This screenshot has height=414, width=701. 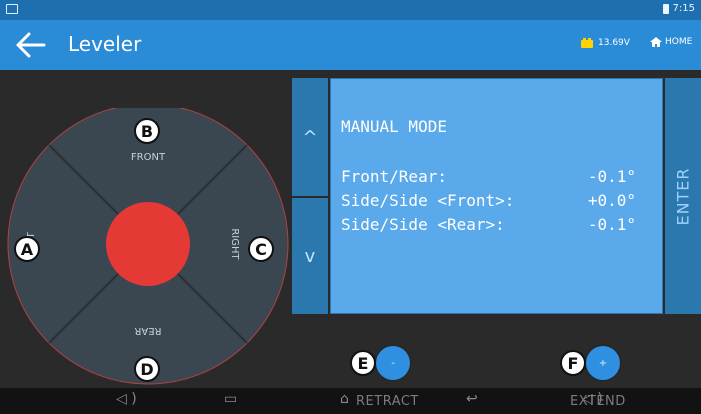 I want to click on retract-label: RETRACT, so click(x=387, y=401).